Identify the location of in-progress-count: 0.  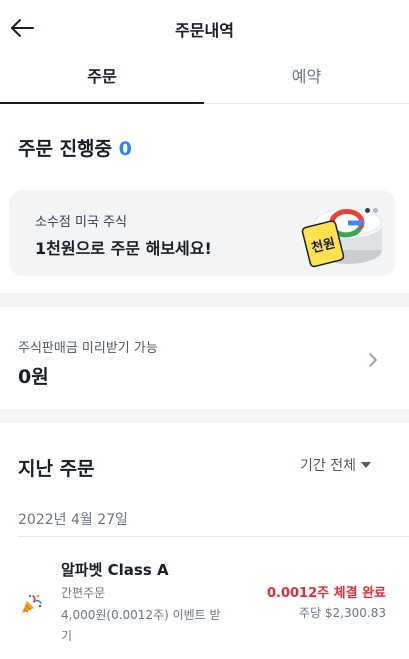
(125, 149).